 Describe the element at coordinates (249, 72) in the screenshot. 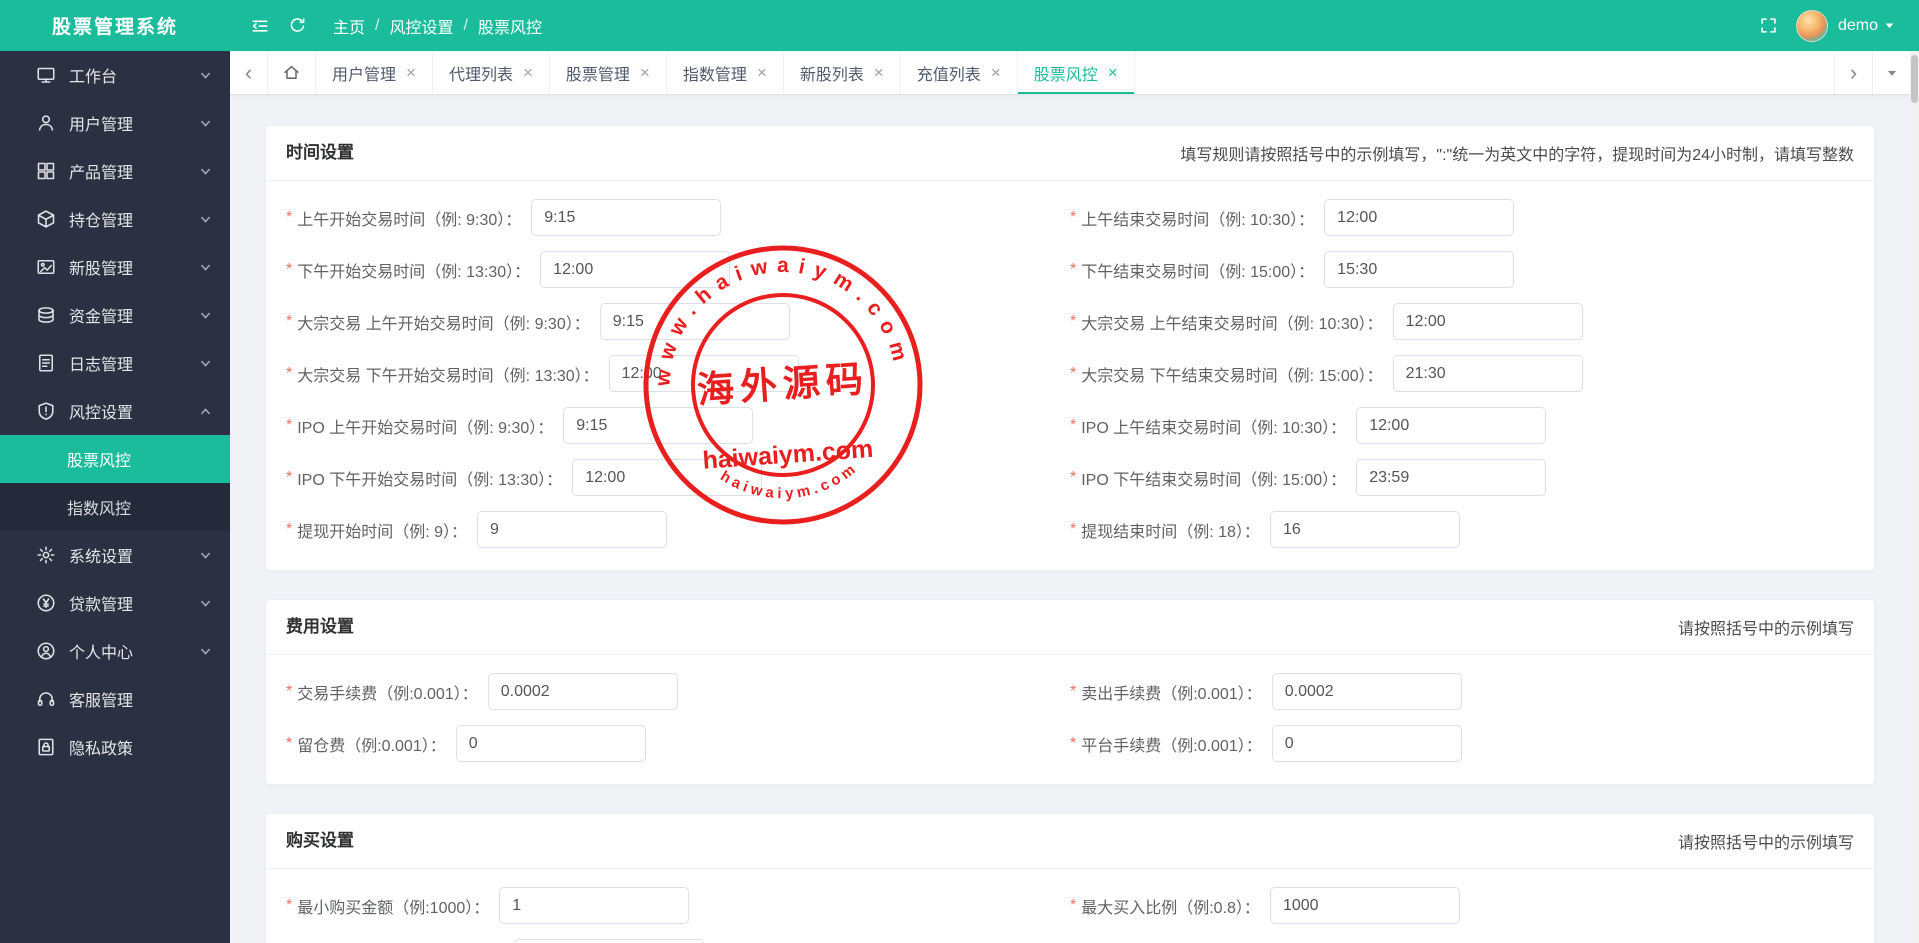

I see `tabs-scroll-left-icon: ‹` at that location.